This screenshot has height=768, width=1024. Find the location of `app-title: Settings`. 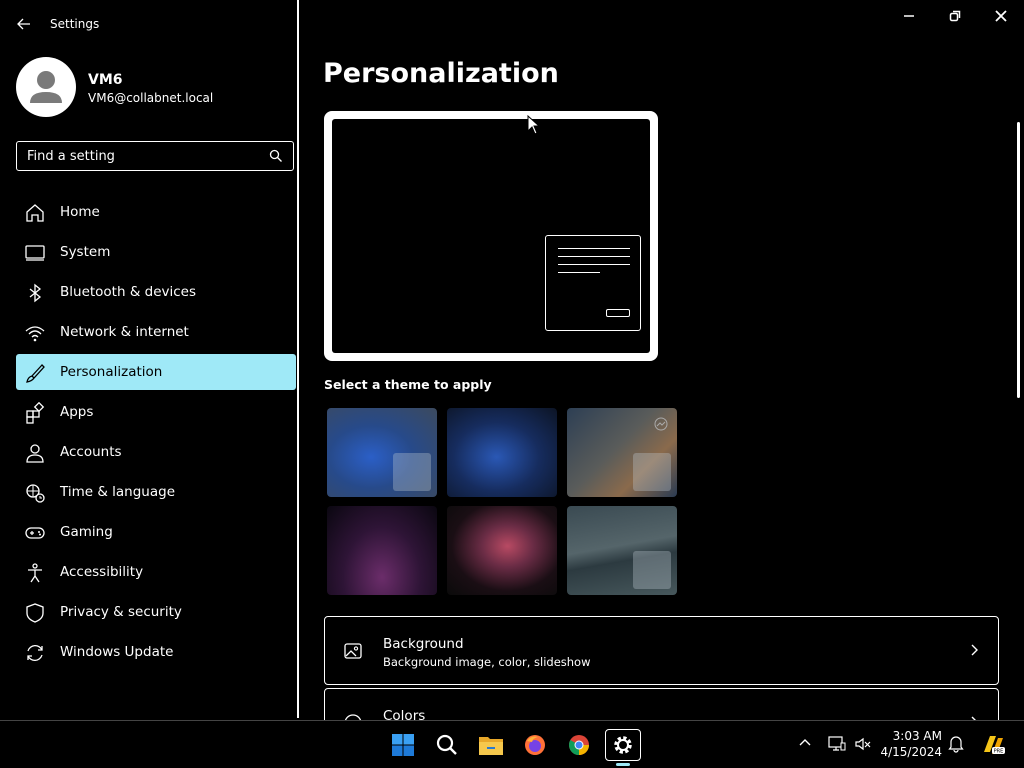

app-title: Settings is located at coordinates (75, 24).